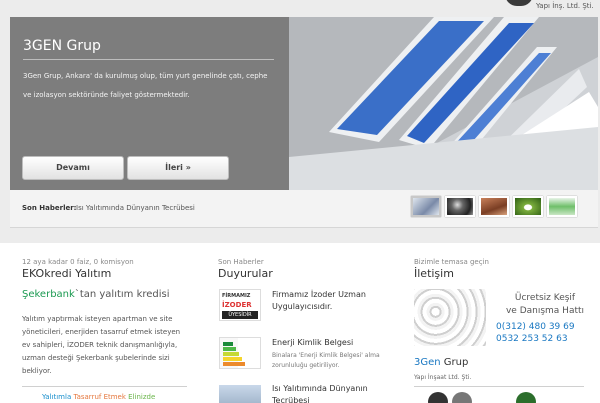  What do you see at coordinates (565, 6) in the screenshot?
I see `company-name: Yapı İnş. Ltd. Şti.` at bounding box center [565, 6].